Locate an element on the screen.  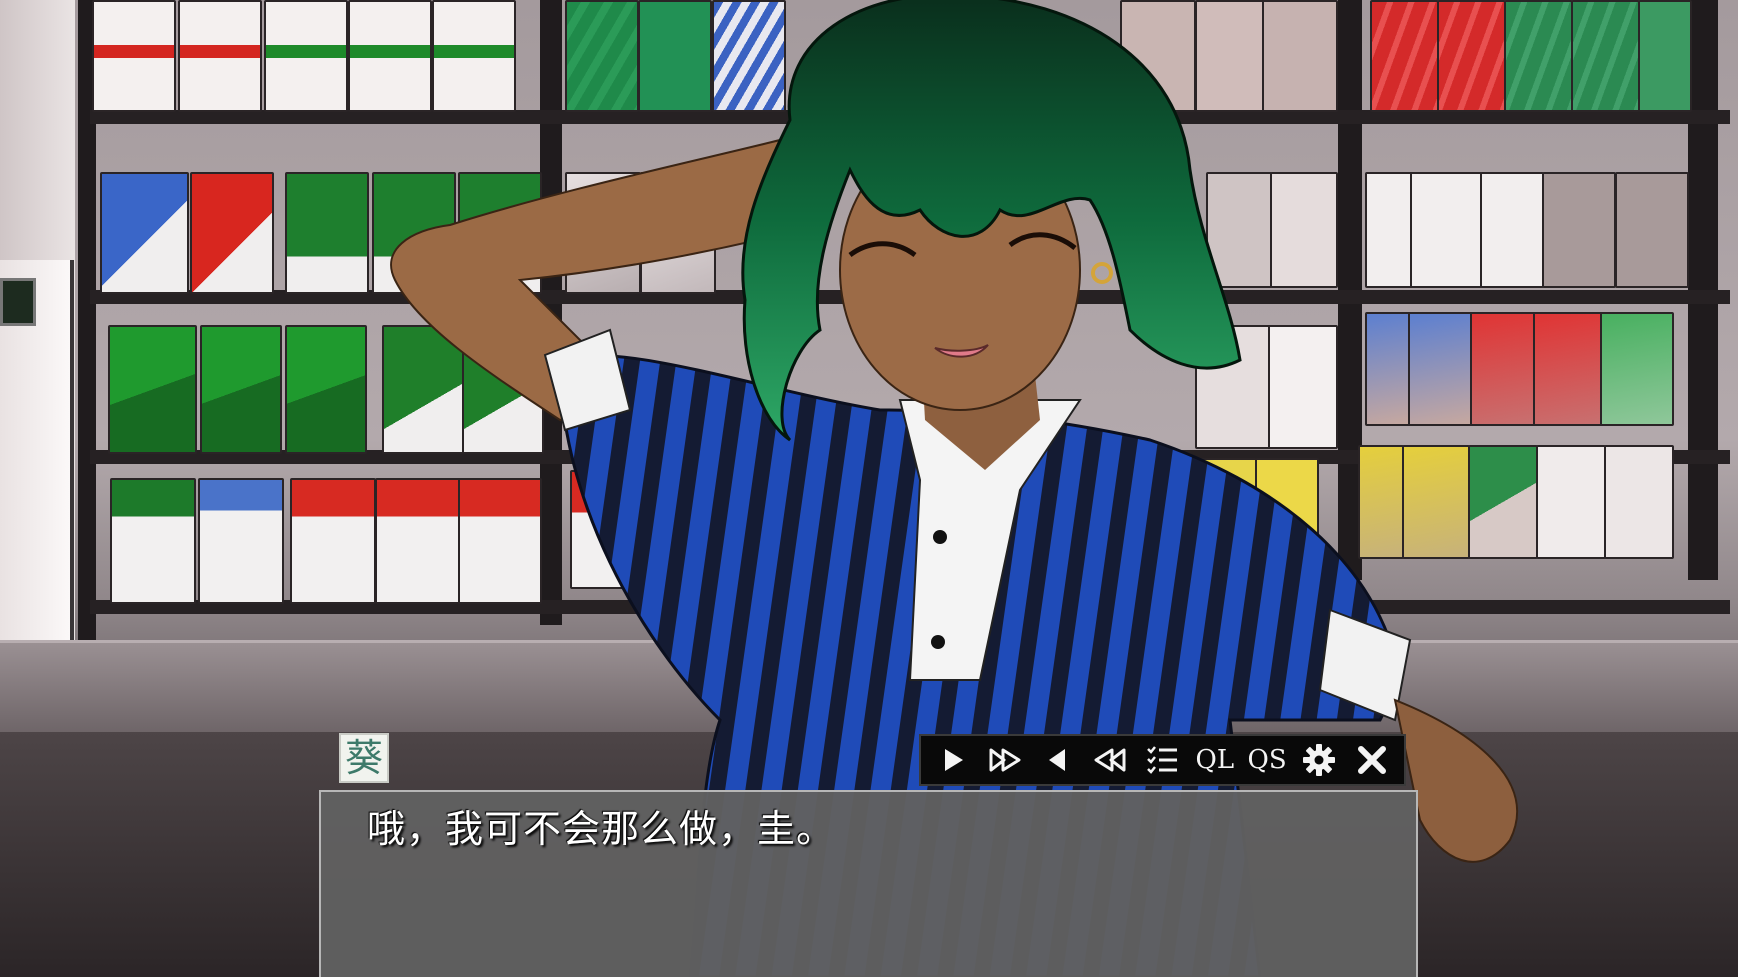
fast-forward-icon is located at coordinates (1005, 760).